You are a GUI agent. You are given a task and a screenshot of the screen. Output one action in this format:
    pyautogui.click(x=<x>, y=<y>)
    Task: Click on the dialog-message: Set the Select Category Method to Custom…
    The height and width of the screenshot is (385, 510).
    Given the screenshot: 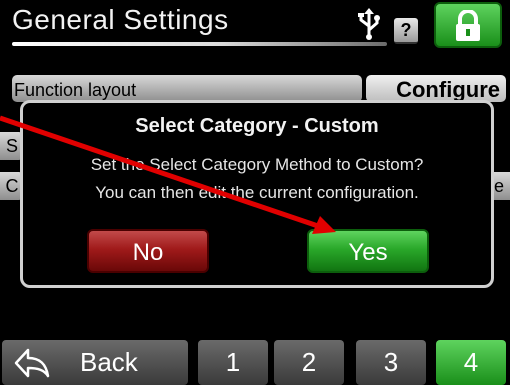 What is the action you would take?
    pyautogui.click(x=257, y=179)
    